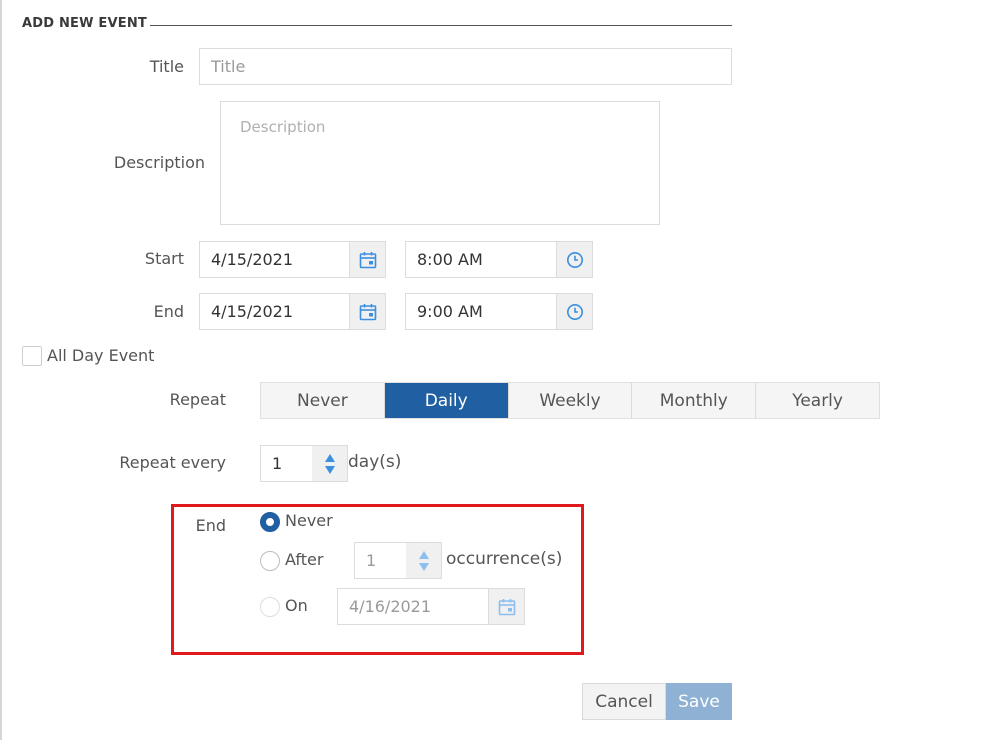  I want to click on repeat-label: Repeat, so click(197, 399).